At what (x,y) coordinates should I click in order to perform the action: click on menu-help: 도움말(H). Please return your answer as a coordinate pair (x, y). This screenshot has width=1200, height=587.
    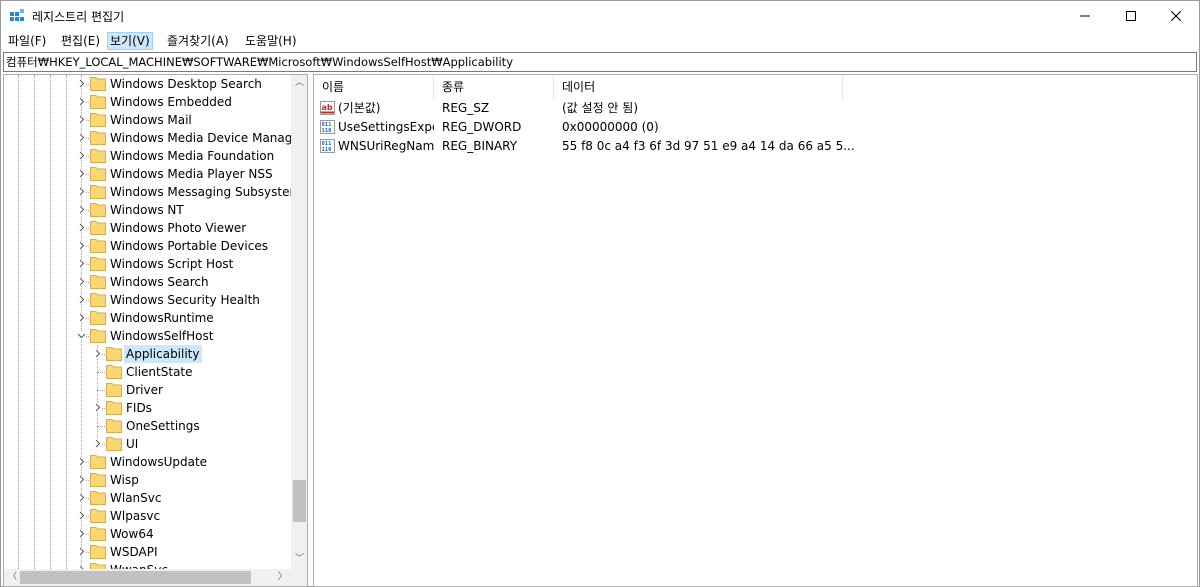
    Looking at the image, I should click on (271, 41).